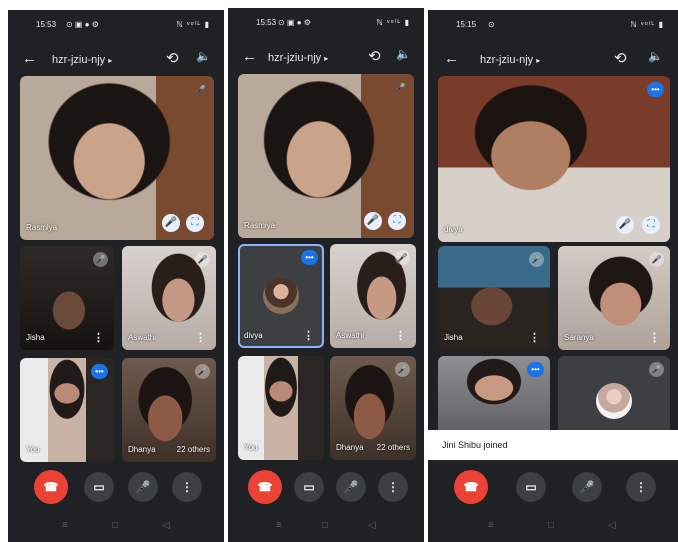  Describe the element at coordinates (142, 449) in the screenshot. I see `participant-name: Dhanya` at that location.